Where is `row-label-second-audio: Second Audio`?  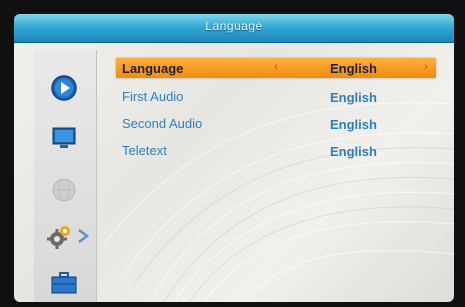
row-label-second-audio: Second Audio is located at coordinates (162, 123).